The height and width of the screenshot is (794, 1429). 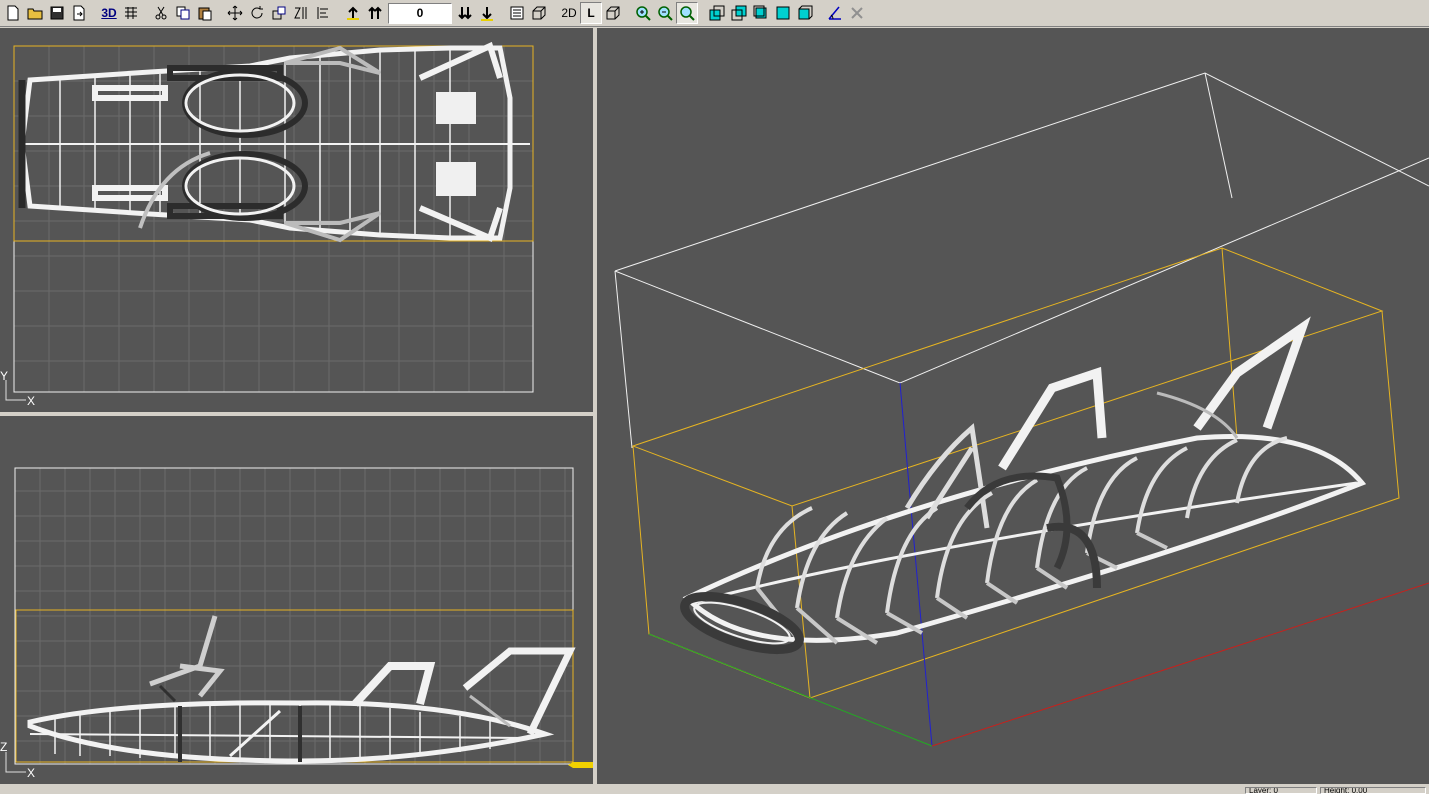 What do you see at coordinates (805, 13) in the screenshot?
I see `view-iso-icon` at bounding box center [805, 13].